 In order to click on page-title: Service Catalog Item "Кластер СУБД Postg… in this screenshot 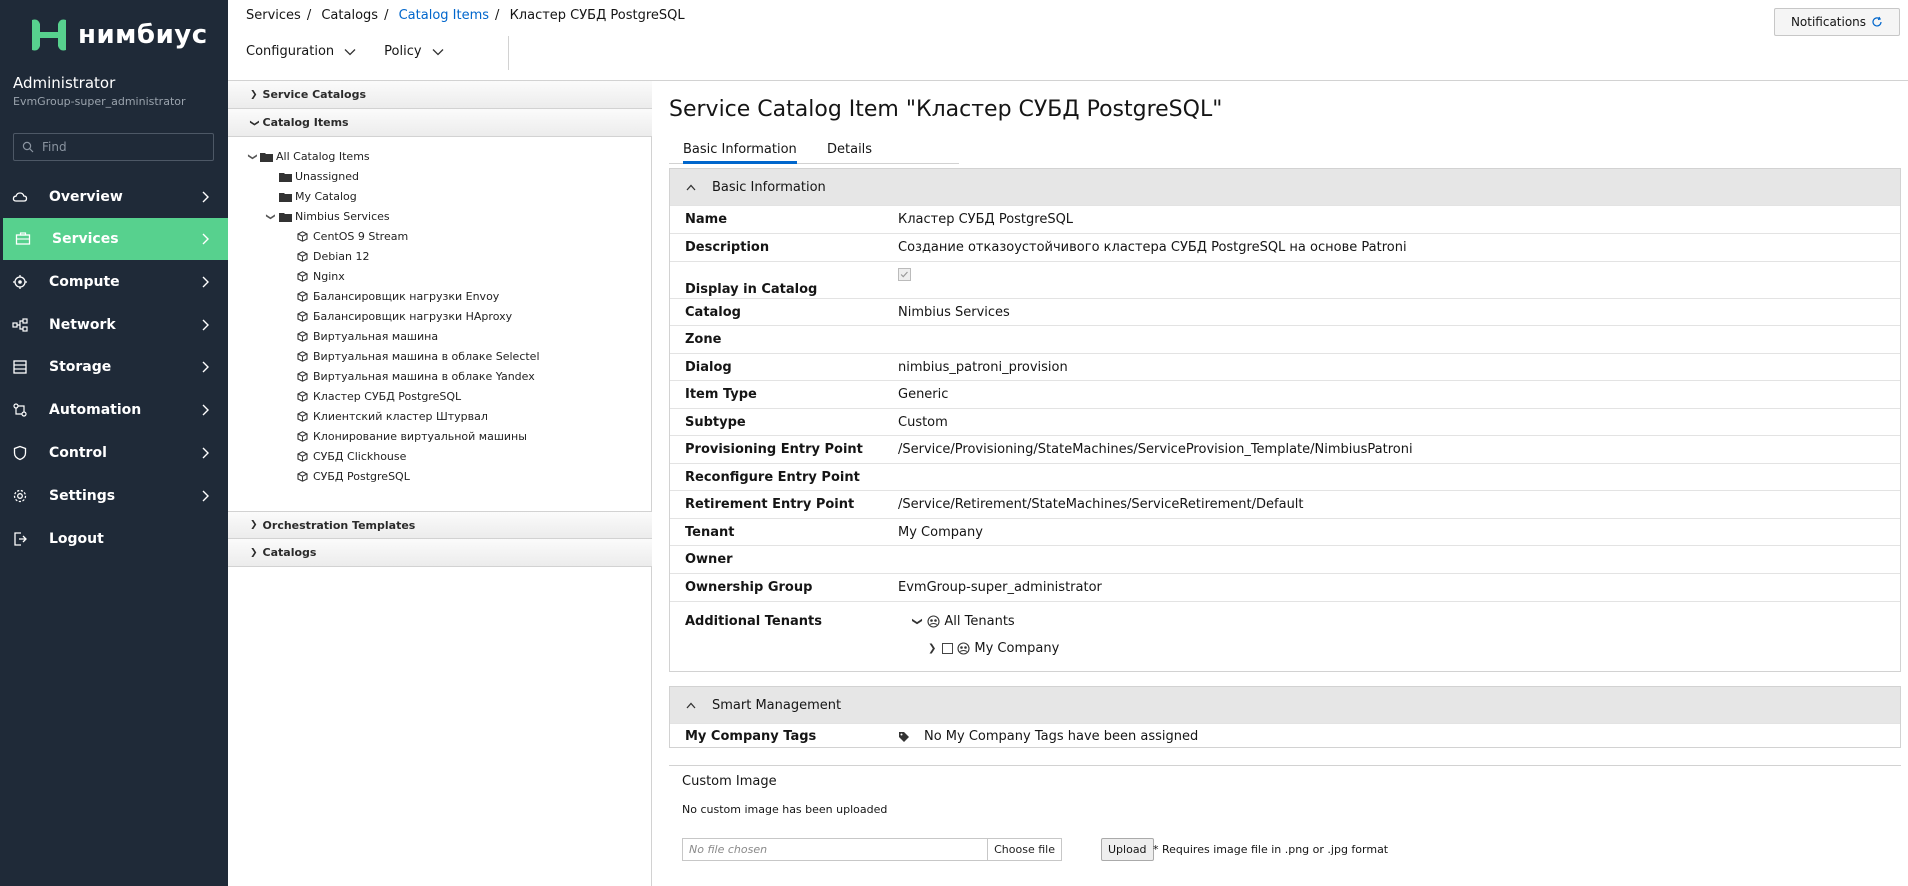, I will do `click(946, 109)`.